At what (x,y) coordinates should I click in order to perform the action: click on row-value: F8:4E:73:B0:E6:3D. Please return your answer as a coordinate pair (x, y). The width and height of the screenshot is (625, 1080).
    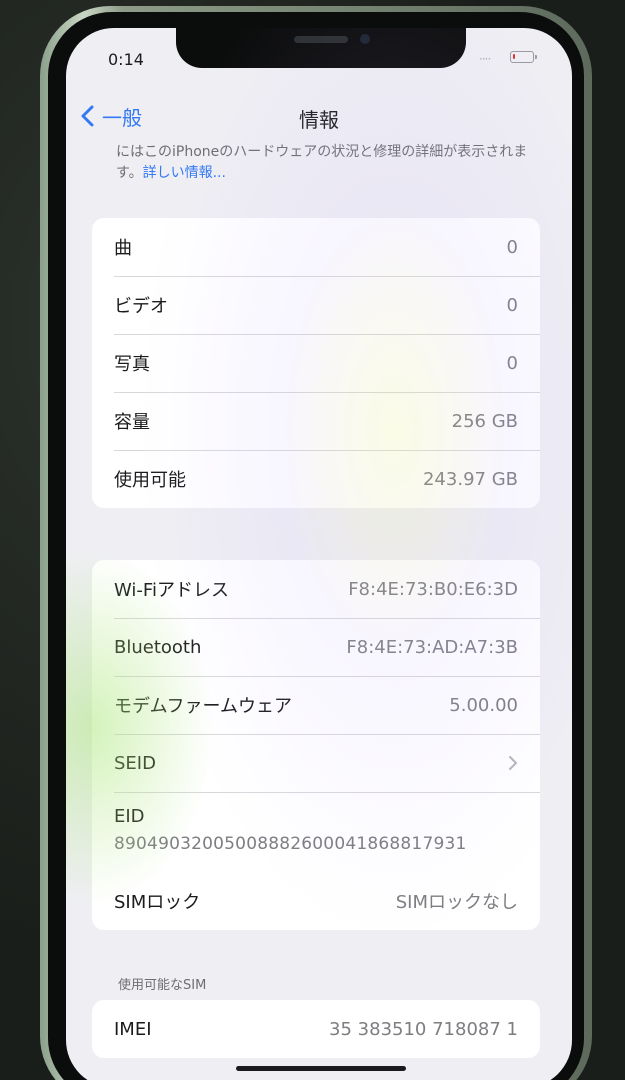
    Looking at the image, I should click on (433, 589).